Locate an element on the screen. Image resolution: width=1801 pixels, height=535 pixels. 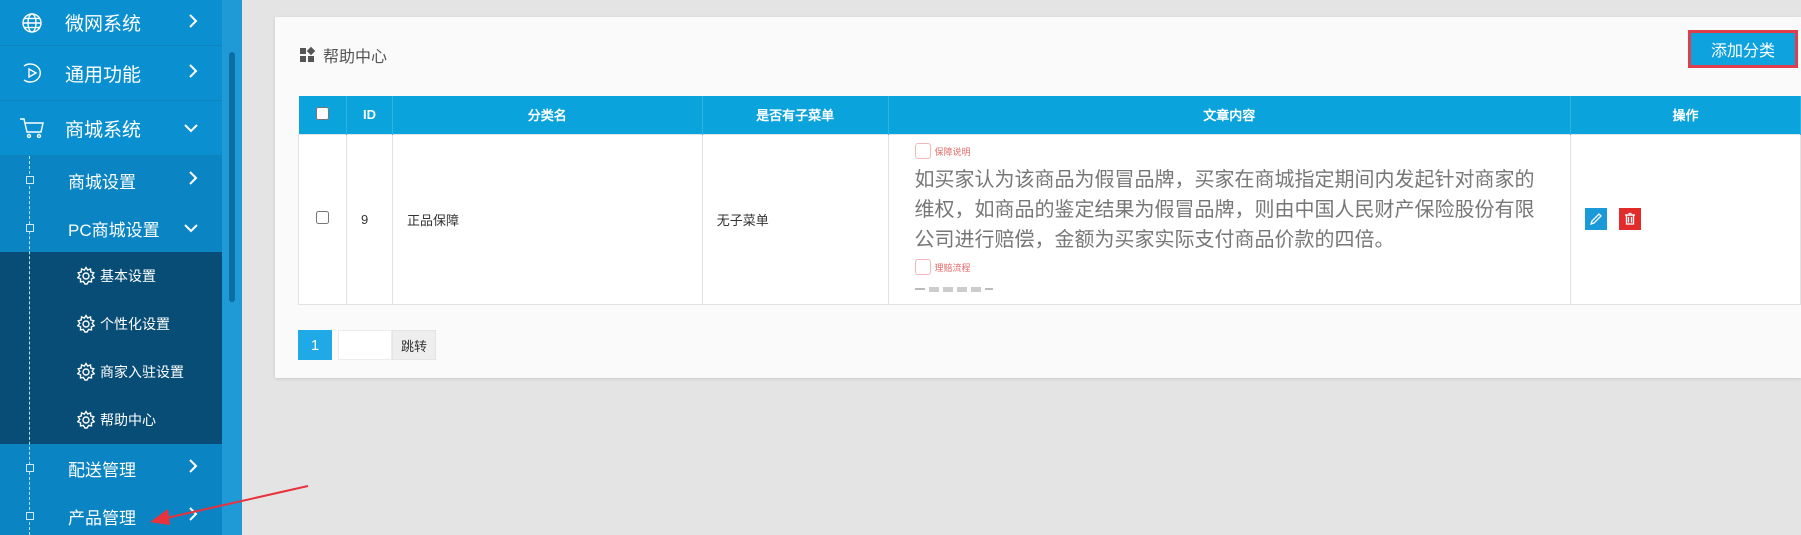
sidebar-item-mall-settings: 商城设置 is located at coordinates (111, 180).